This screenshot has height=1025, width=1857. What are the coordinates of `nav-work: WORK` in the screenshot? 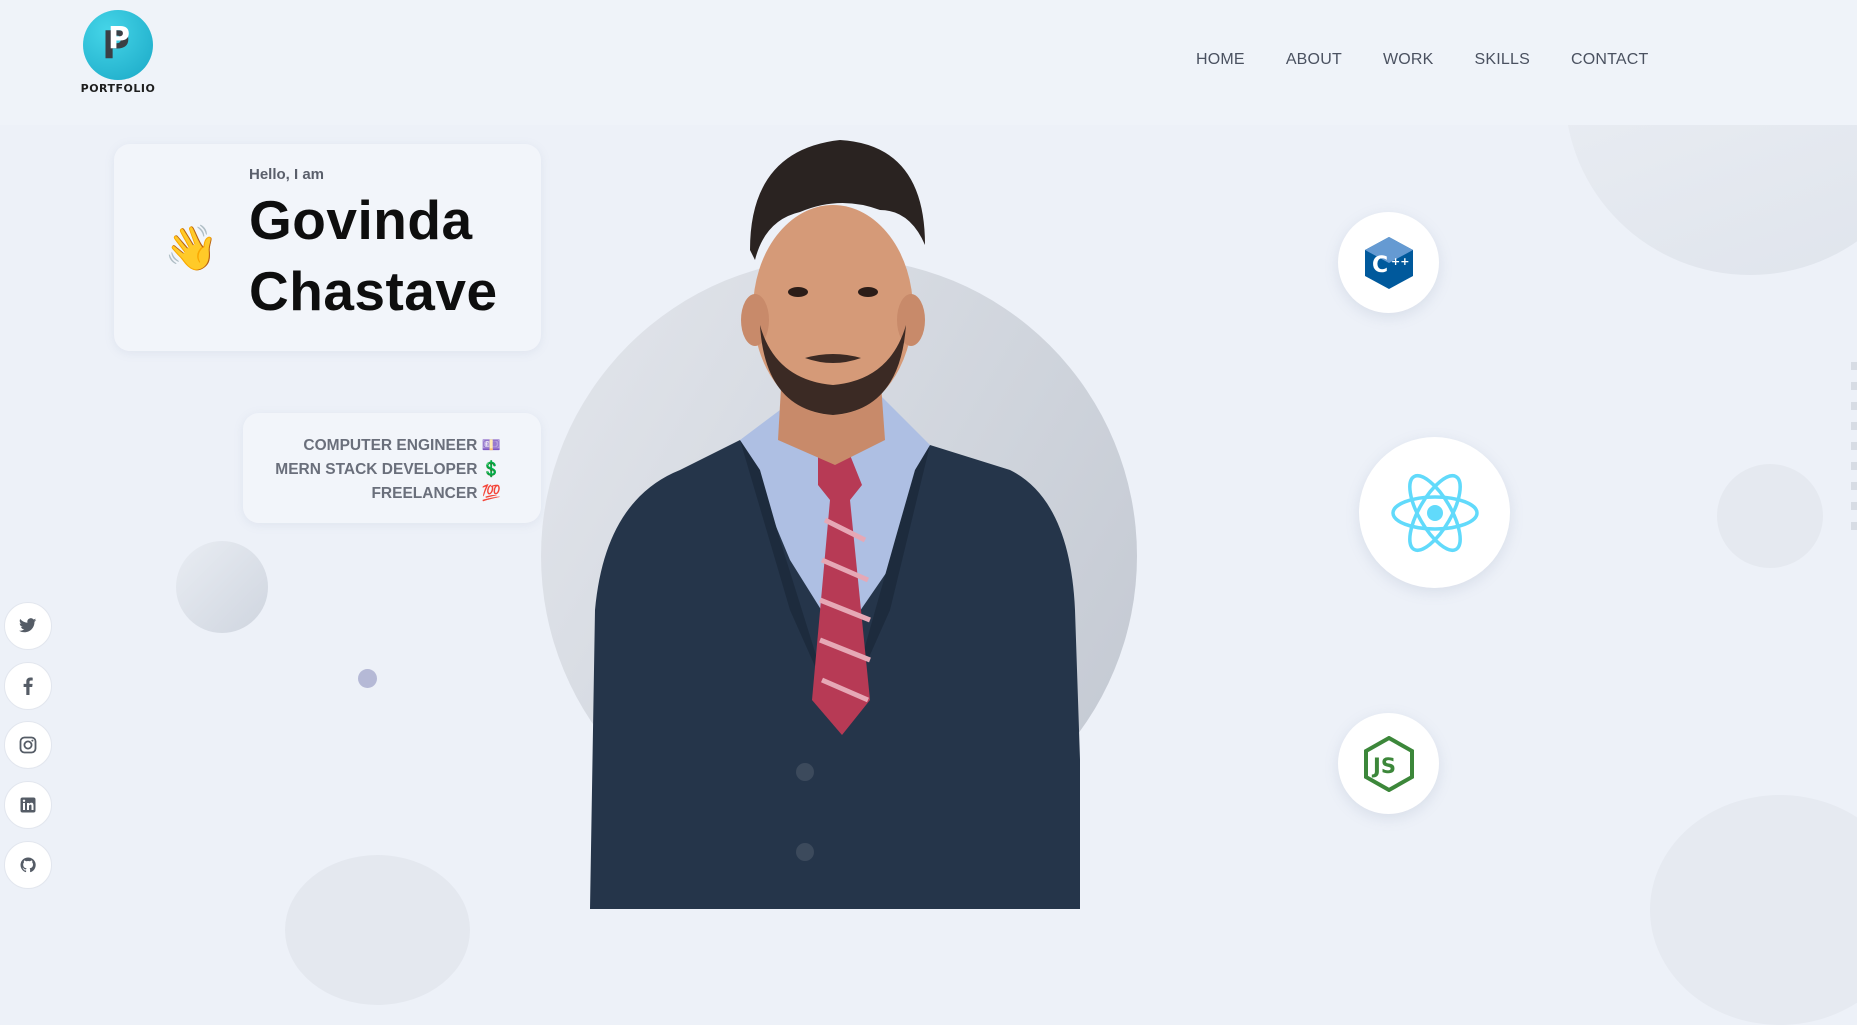 It's located at (1408, 60).